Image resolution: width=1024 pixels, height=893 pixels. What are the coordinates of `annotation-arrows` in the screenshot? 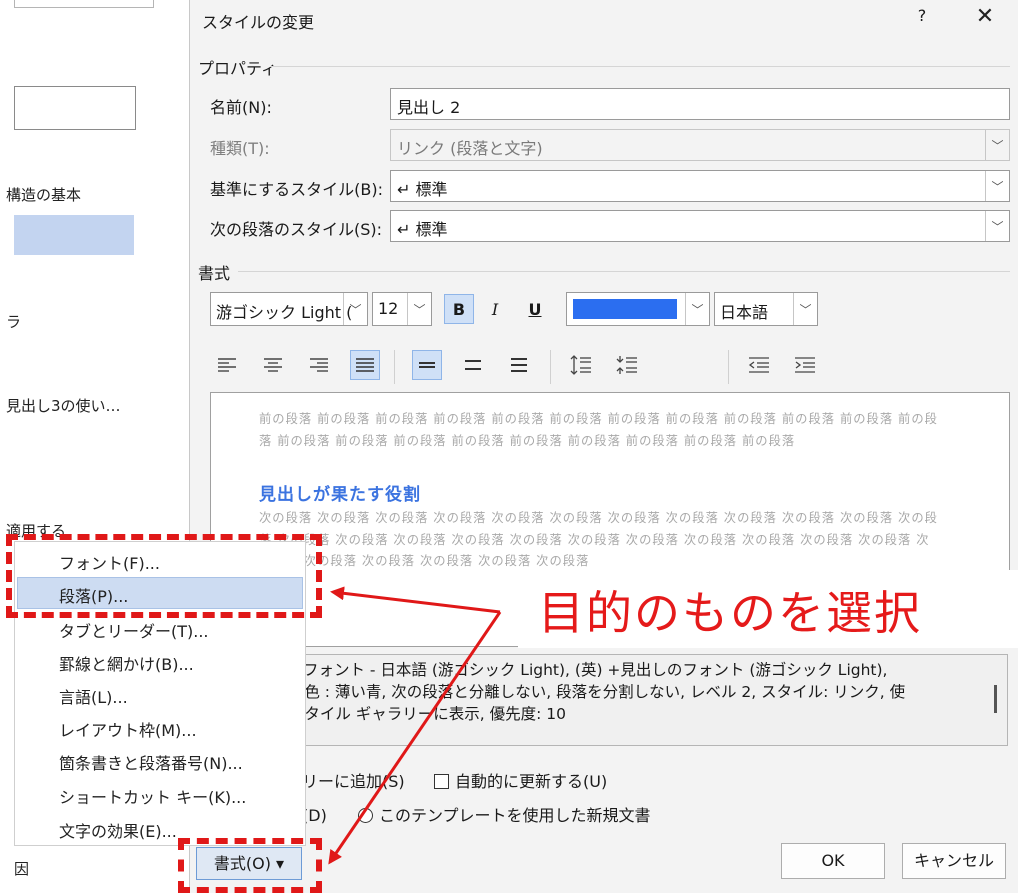 It's located at (415, 725).